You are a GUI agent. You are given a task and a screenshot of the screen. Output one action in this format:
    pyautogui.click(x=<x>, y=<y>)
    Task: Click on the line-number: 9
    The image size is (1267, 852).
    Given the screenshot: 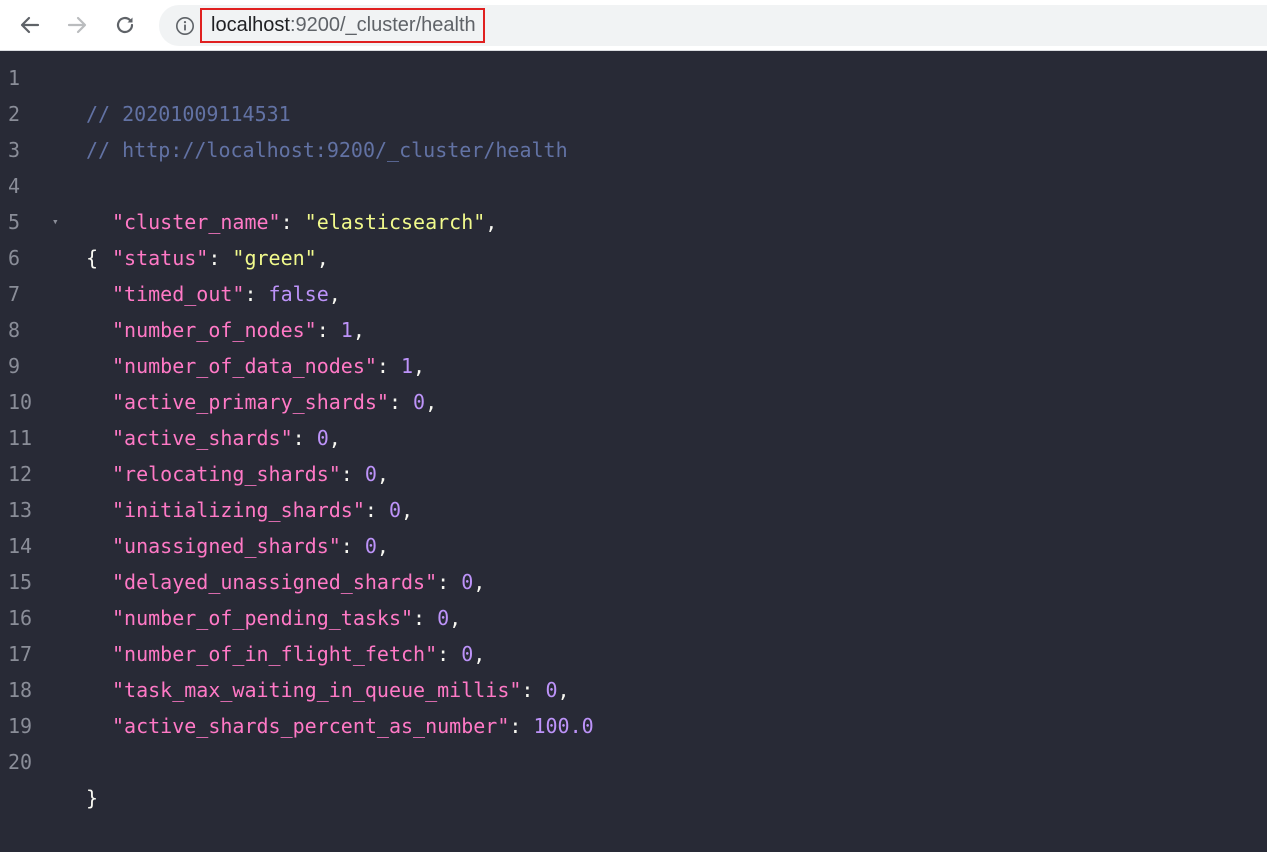 What is the action you would take?
    pyautogui.click(x=14, y=366)
    